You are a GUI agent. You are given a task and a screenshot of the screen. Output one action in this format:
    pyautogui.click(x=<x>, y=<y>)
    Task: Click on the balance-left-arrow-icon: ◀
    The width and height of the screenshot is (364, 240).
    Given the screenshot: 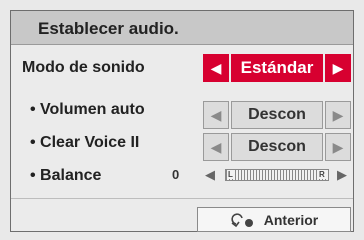 What is the action you would take?
    pyautogui.click(x=210, y=175)
    